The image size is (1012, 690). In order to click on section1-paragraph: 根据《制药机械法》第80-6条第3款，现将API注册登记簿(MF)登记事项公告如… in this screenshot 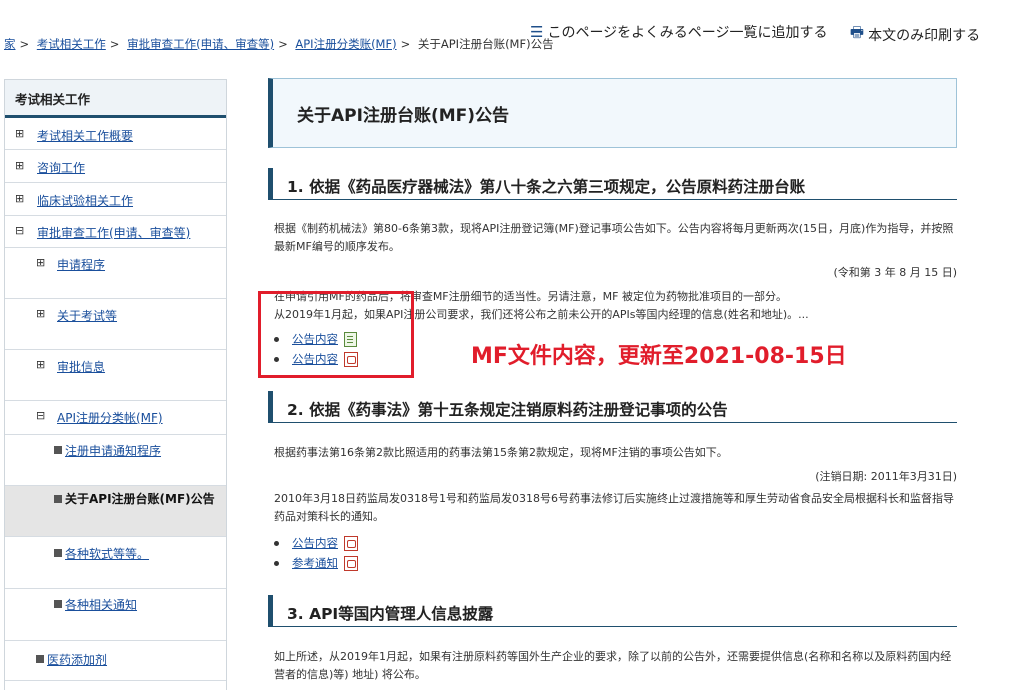, I will do `click(614, 237)`.